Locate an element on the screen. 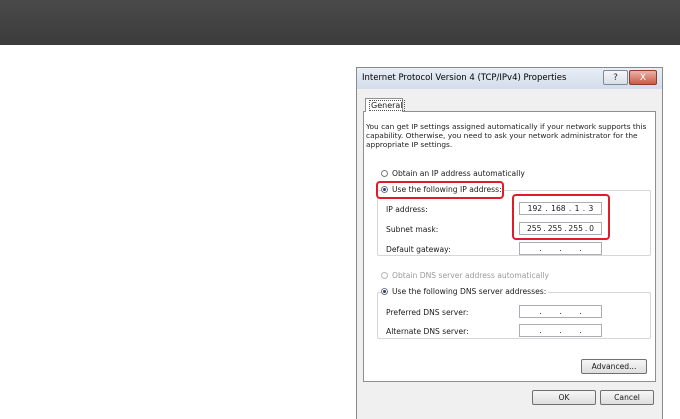 Image resolution: width=680 pixels, height=419 pixels. highlight-ip-subnet-fields is located at coordinates (561, 217).